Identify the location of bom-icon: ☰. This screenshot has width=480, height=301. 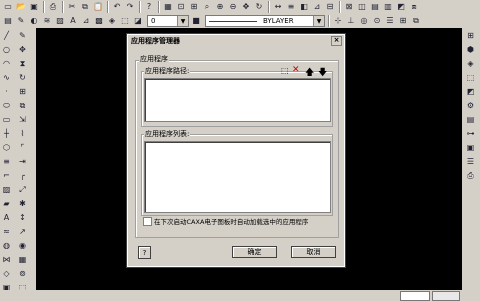
(470, 161).